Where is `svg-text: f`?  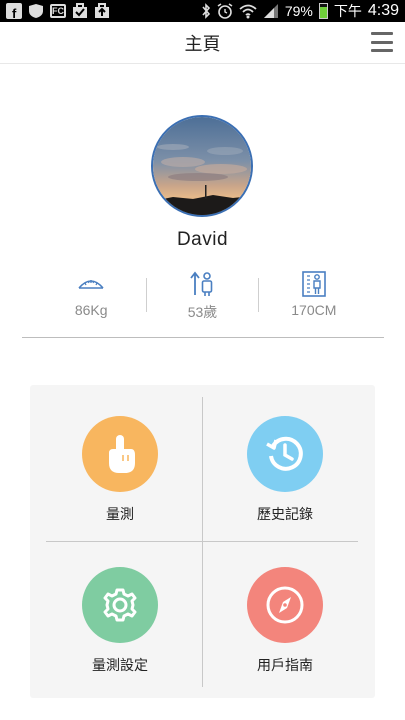 svg-text: f is located at coordinates (14, 12).